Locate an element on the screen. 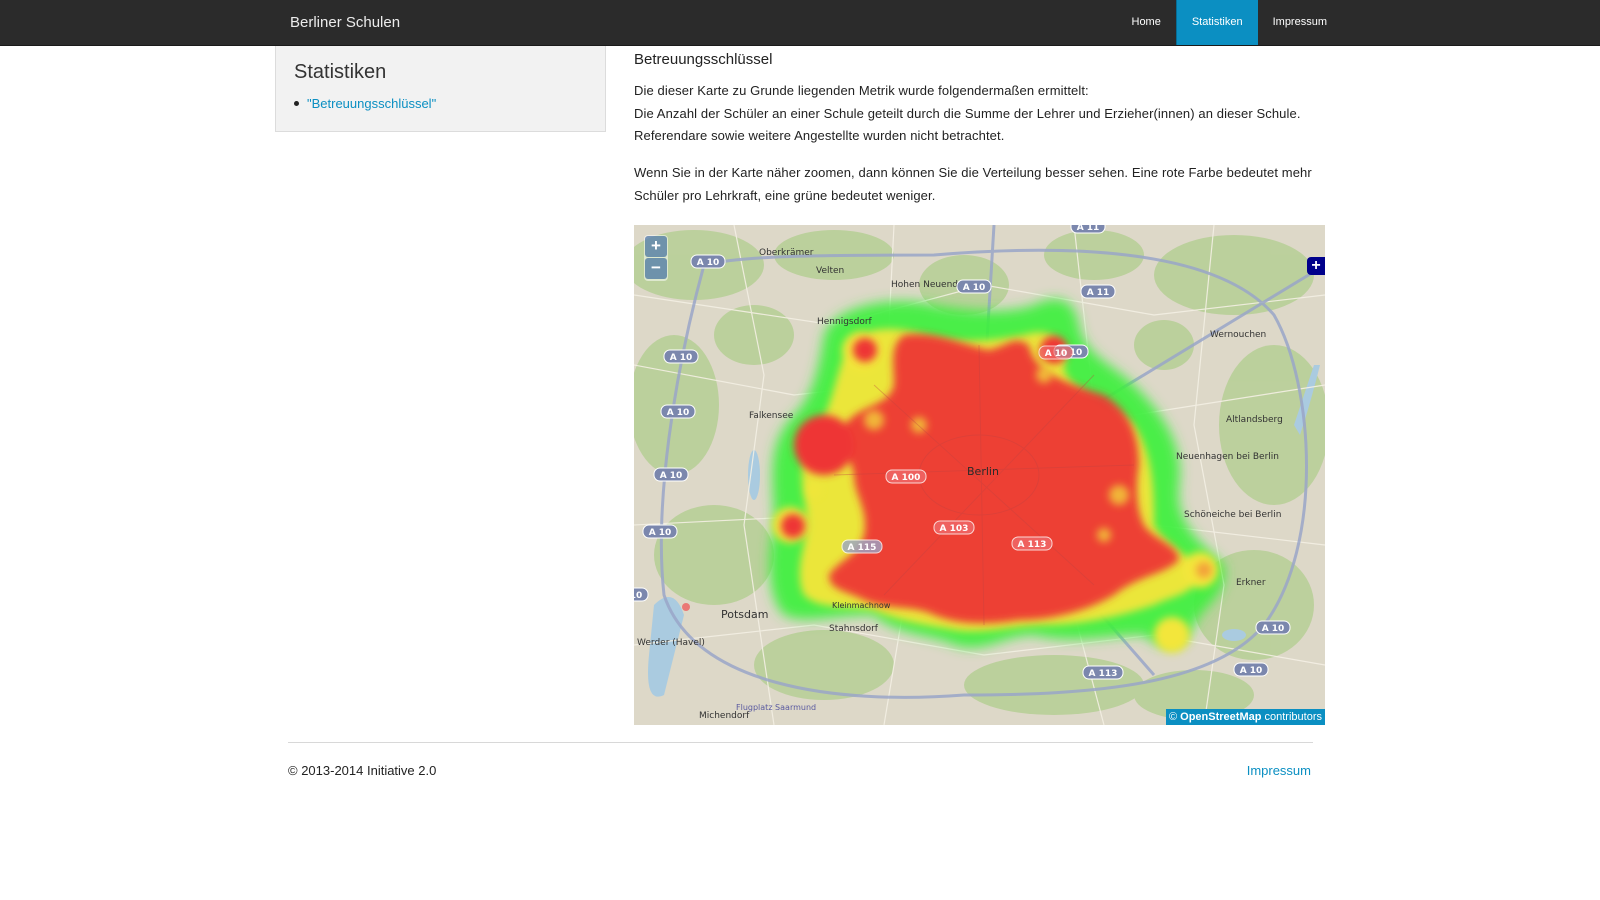  road-shield: A 115 is located at coordinates (862, 546).